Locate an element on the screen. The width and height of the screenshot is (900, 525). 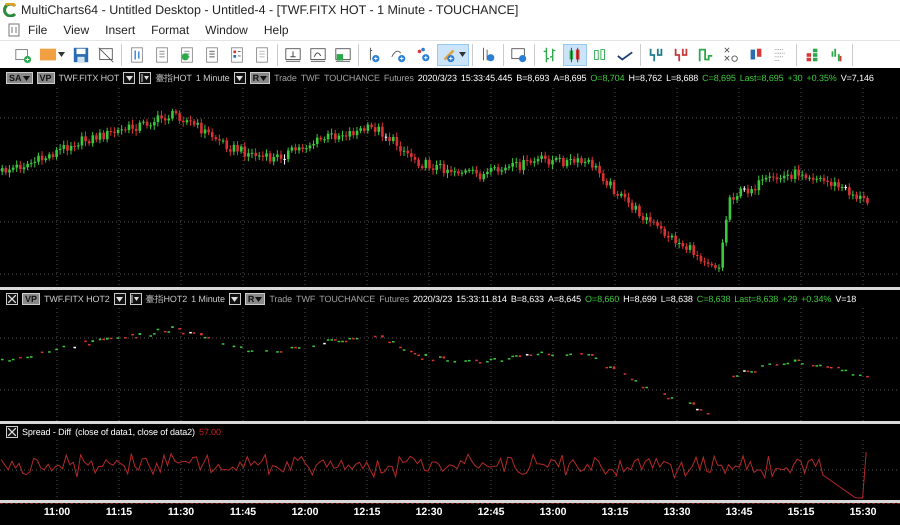
time-axis-label: 15:30 is located at coordinates (863, 512).